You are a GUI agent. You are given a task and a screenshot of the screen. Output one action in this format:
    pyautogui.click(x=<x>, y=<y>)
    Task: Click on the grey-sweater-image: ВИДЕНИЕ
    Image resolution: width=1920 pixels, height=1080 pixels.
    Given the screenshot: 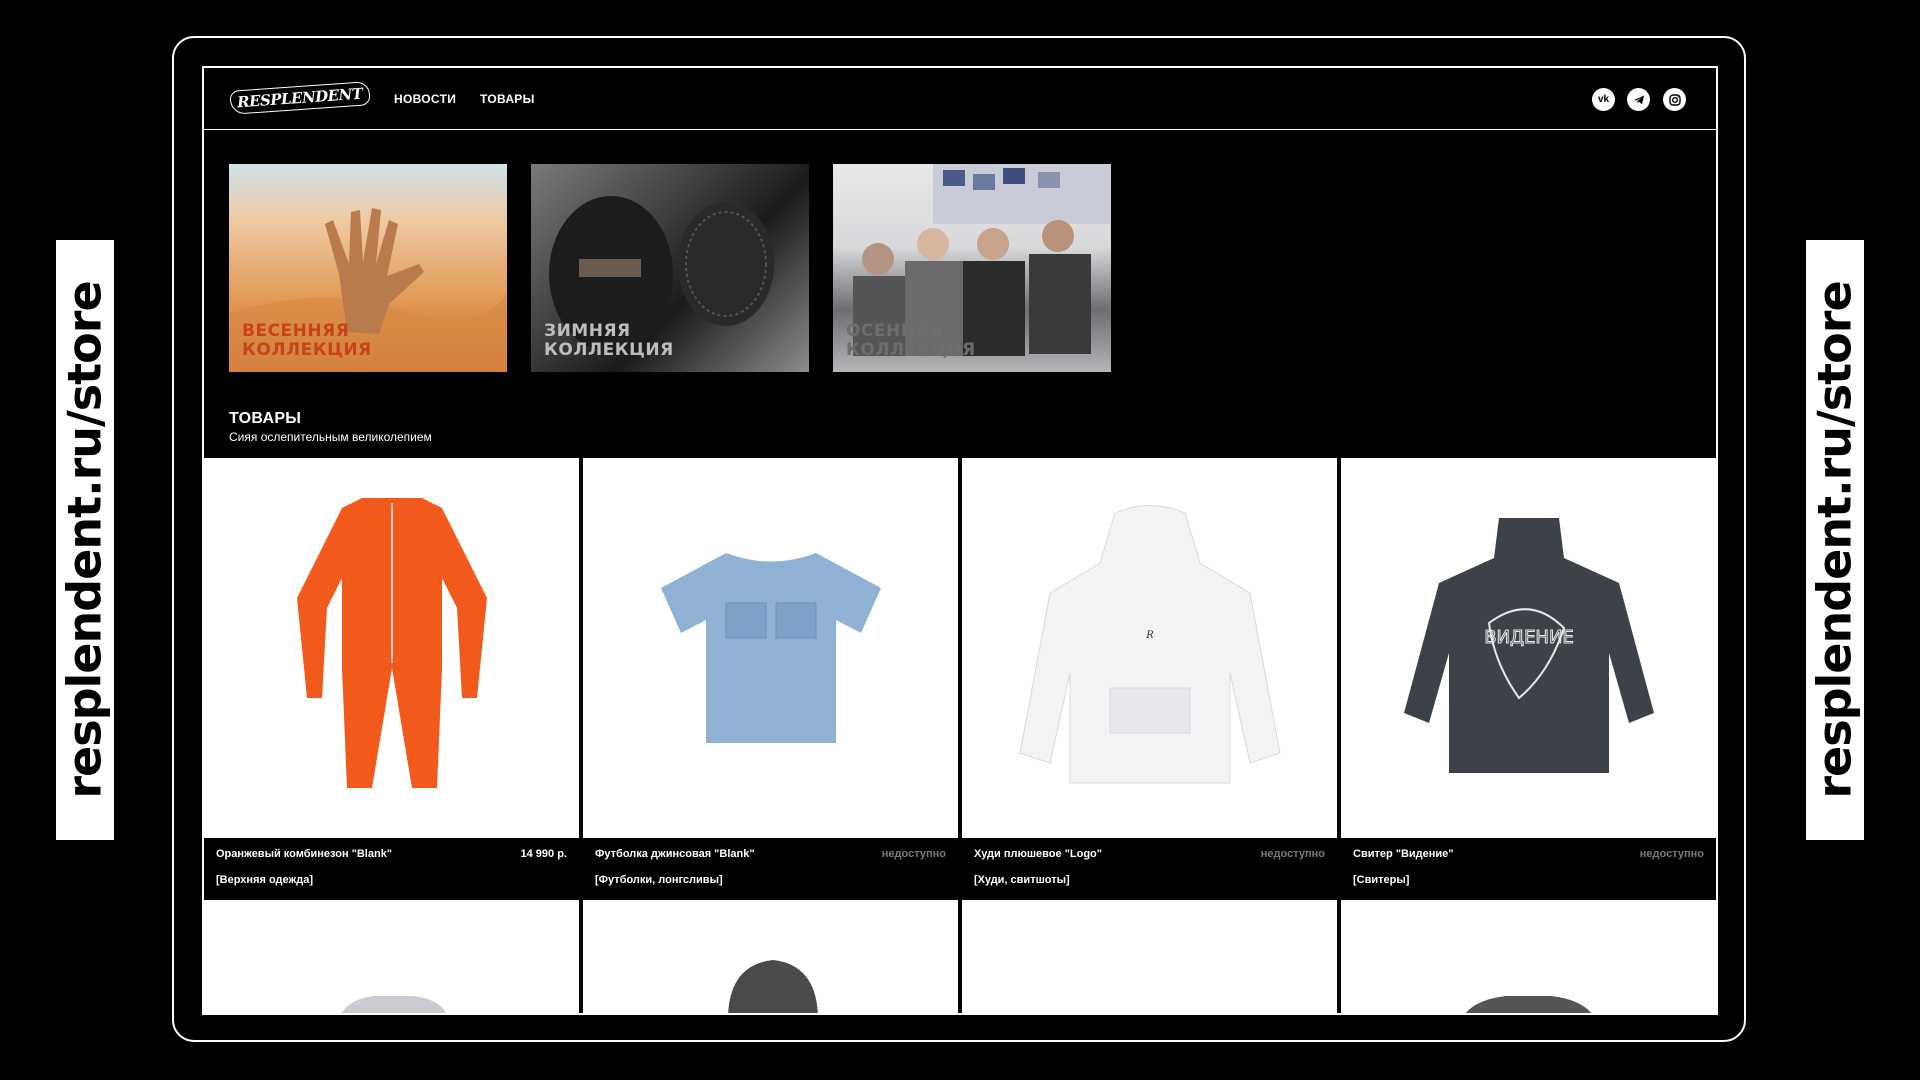 What is the action you would take?
    pyautogui.click(x=1528, y=645)
    